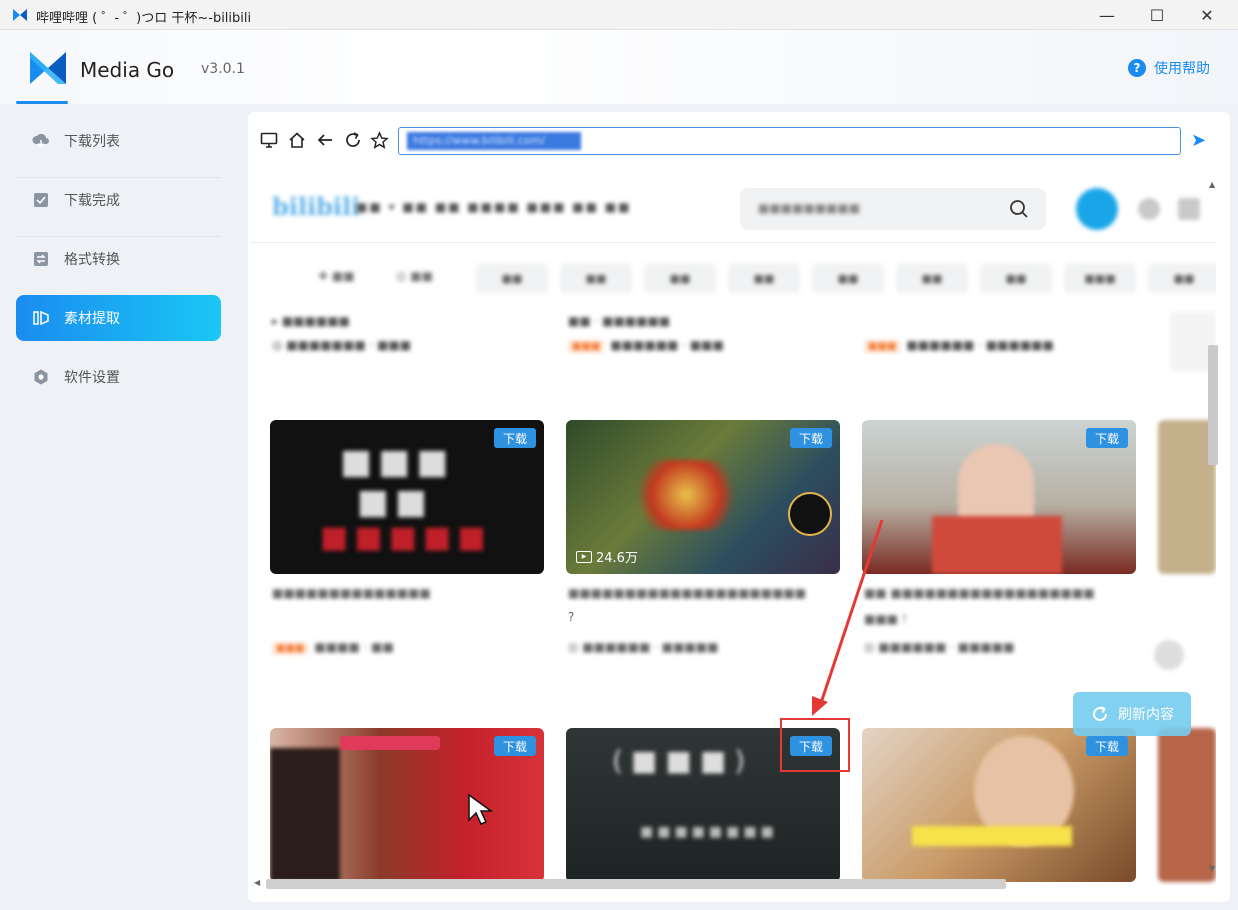 Image resolution: width=1238 pixels, height=910 pixels. I want to click on back-icon, so click(325, 140).